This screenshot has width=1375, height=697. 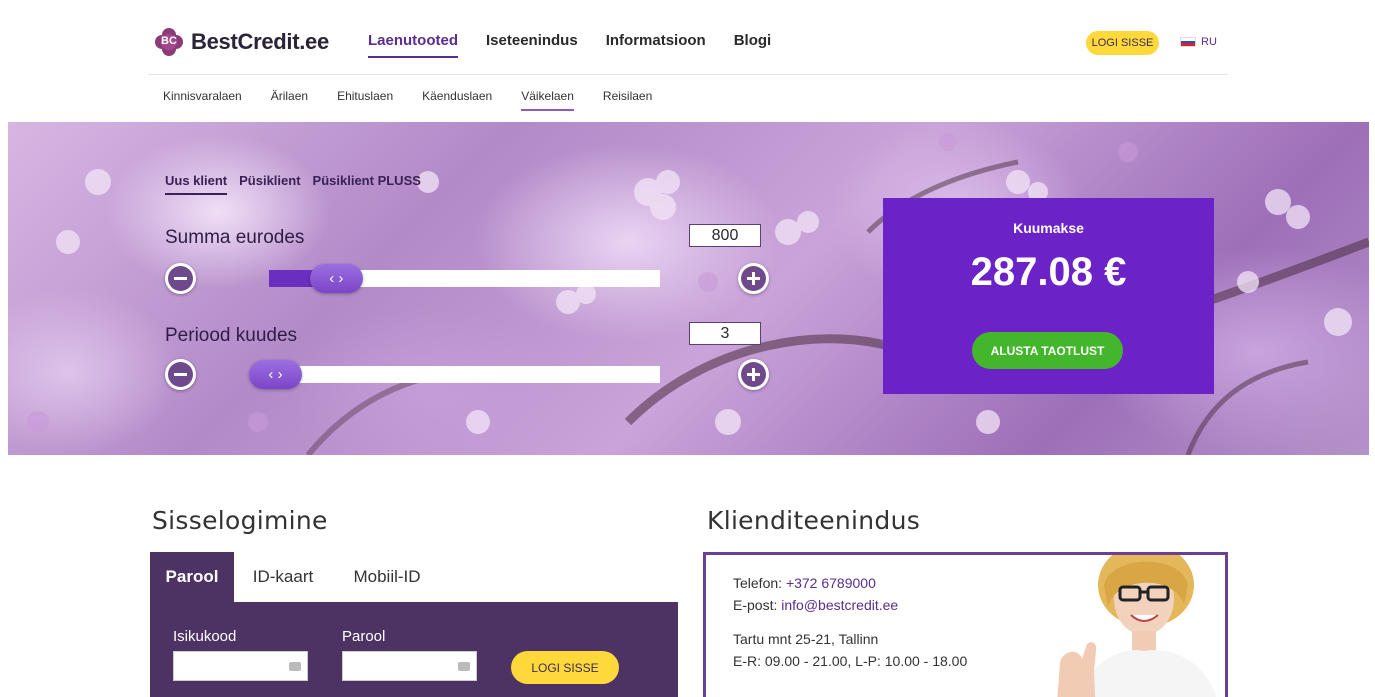 I want to click on period-value-input: 3, so click(x=725, y=333).